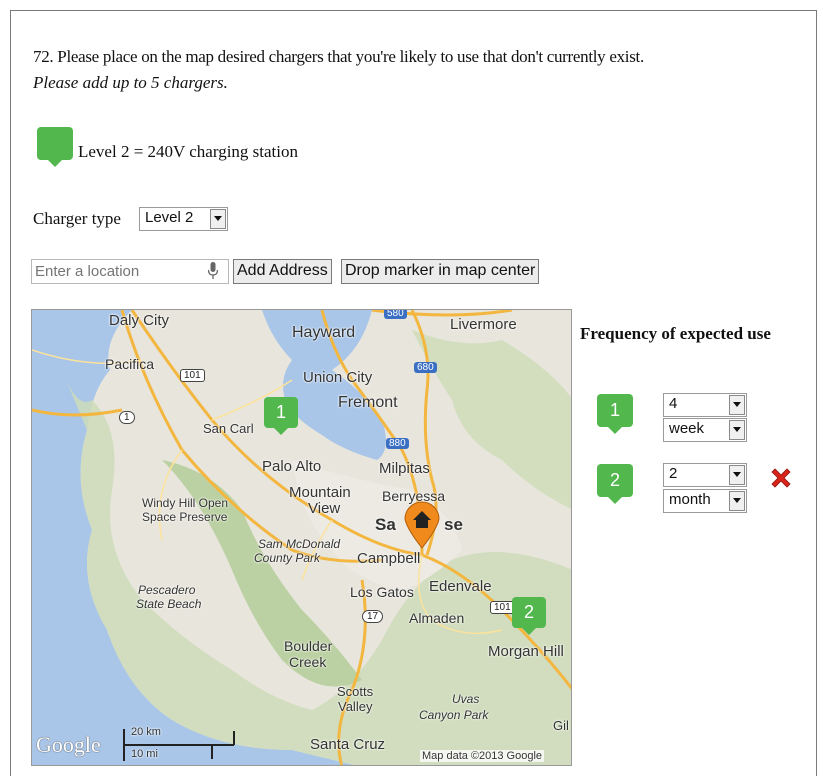 The image size is (823, 778). I want to click on map-marker-1: 1, so click(281, 416).